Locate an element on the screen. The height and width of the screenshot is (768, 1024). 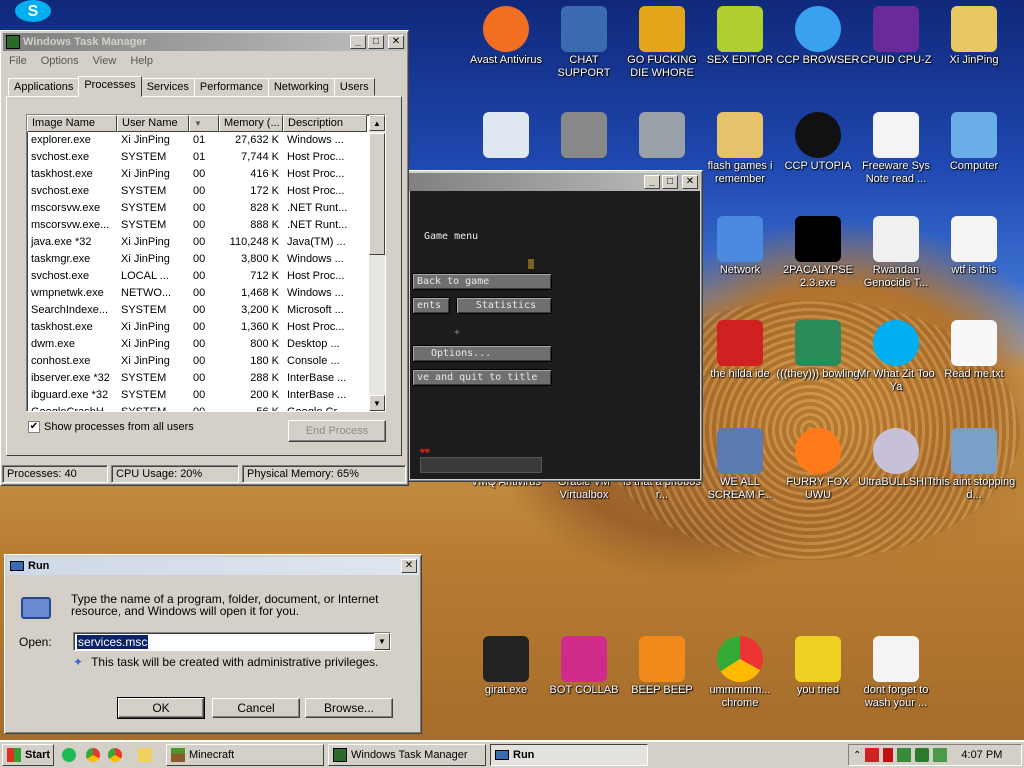
clock: 4:07 PM is located at coordinates (981, 755).